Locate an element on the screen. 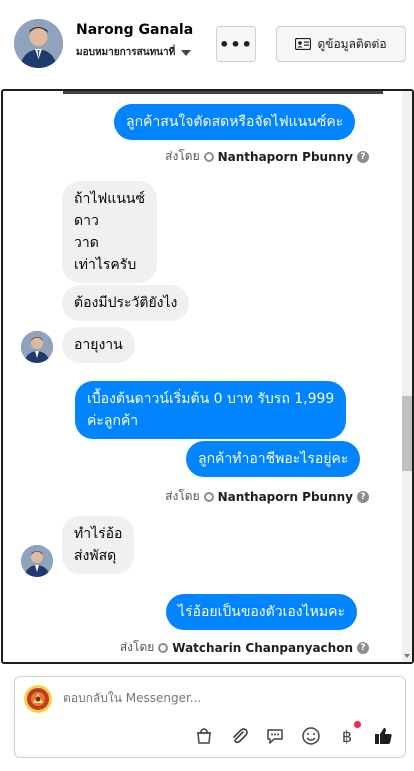 The height and width of the screenshot is (771, 414). more-options-button: ••• is located at coordinates (236, 44).